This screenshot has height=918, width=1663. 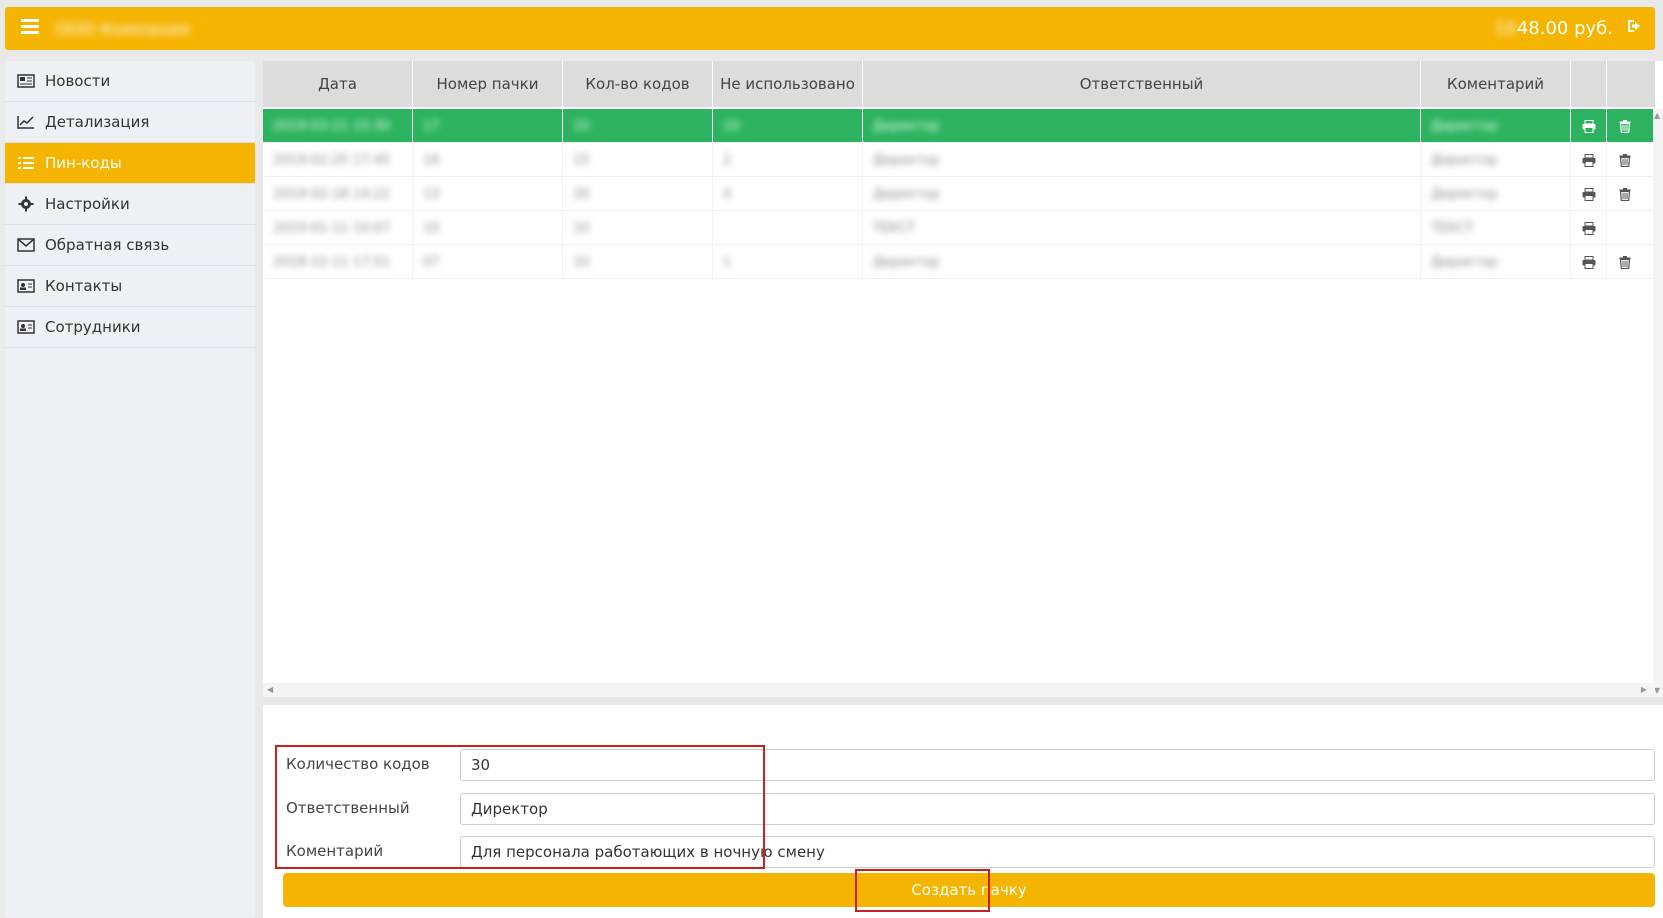 What do you see at coordinates (93, 327) in the screenshot?
I see `sidebar-item-label: Сотрудники` at bounding box center [93, 327].